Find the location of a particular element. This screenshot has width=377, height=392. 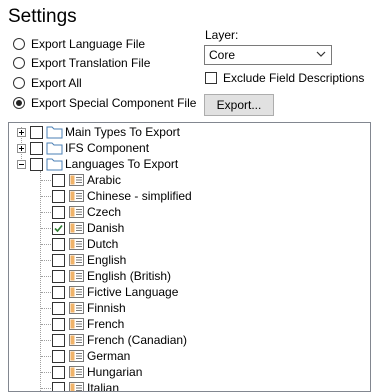

tree-node-label: English (British) is located at coordinates (129, 276).